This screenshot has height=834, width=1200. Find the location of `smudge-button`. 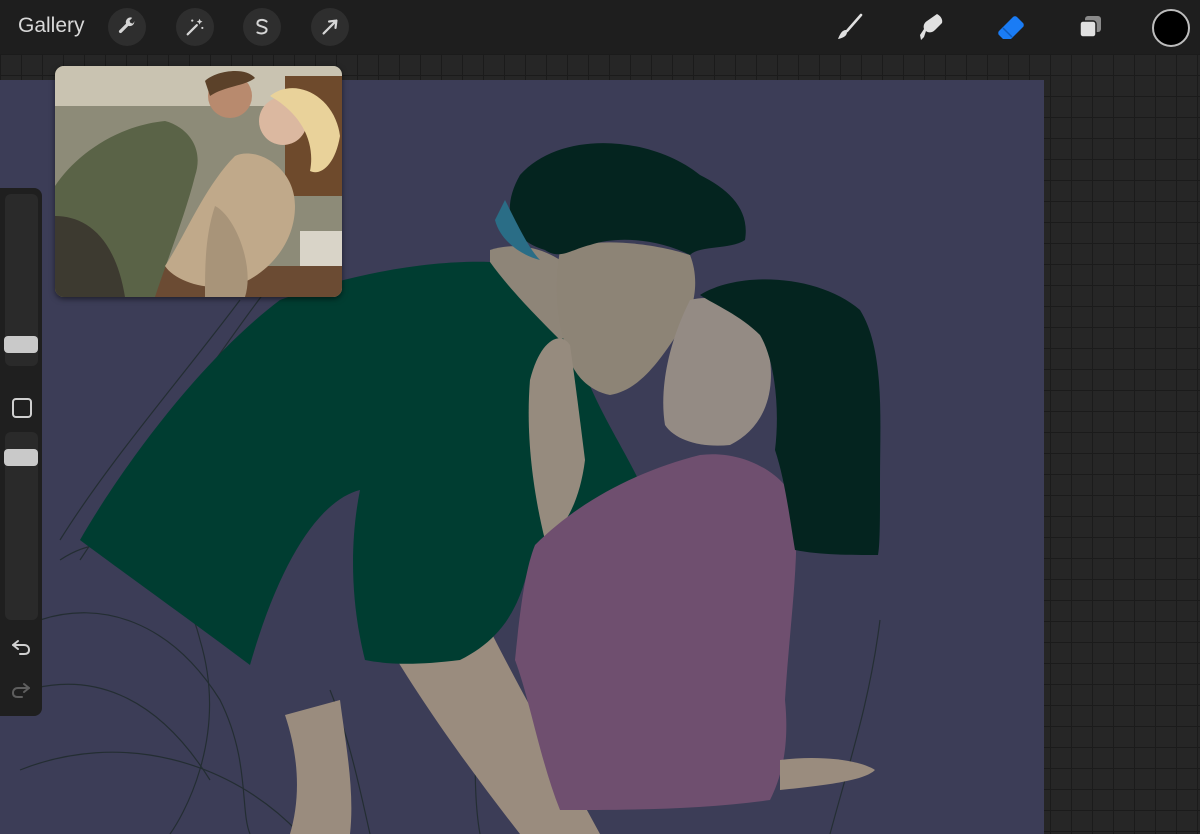

smudge-button is located at coordinates (931, 27).